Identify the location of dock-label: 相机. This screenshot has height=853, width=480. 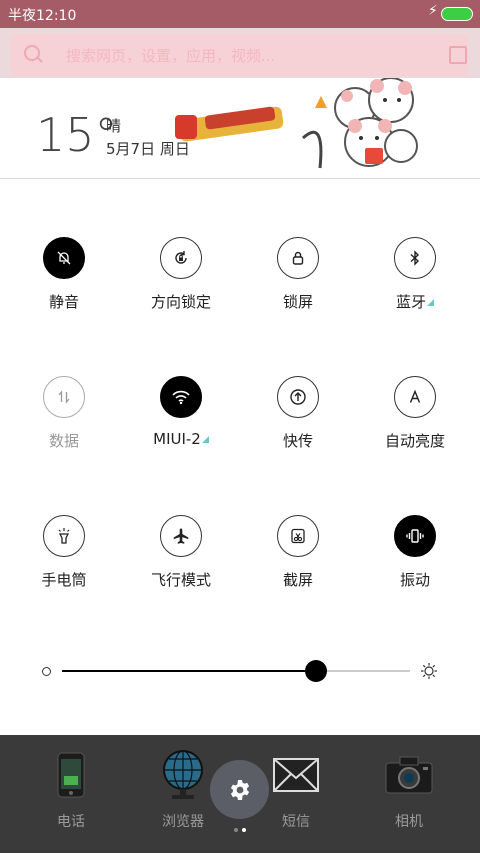
(409, 822).